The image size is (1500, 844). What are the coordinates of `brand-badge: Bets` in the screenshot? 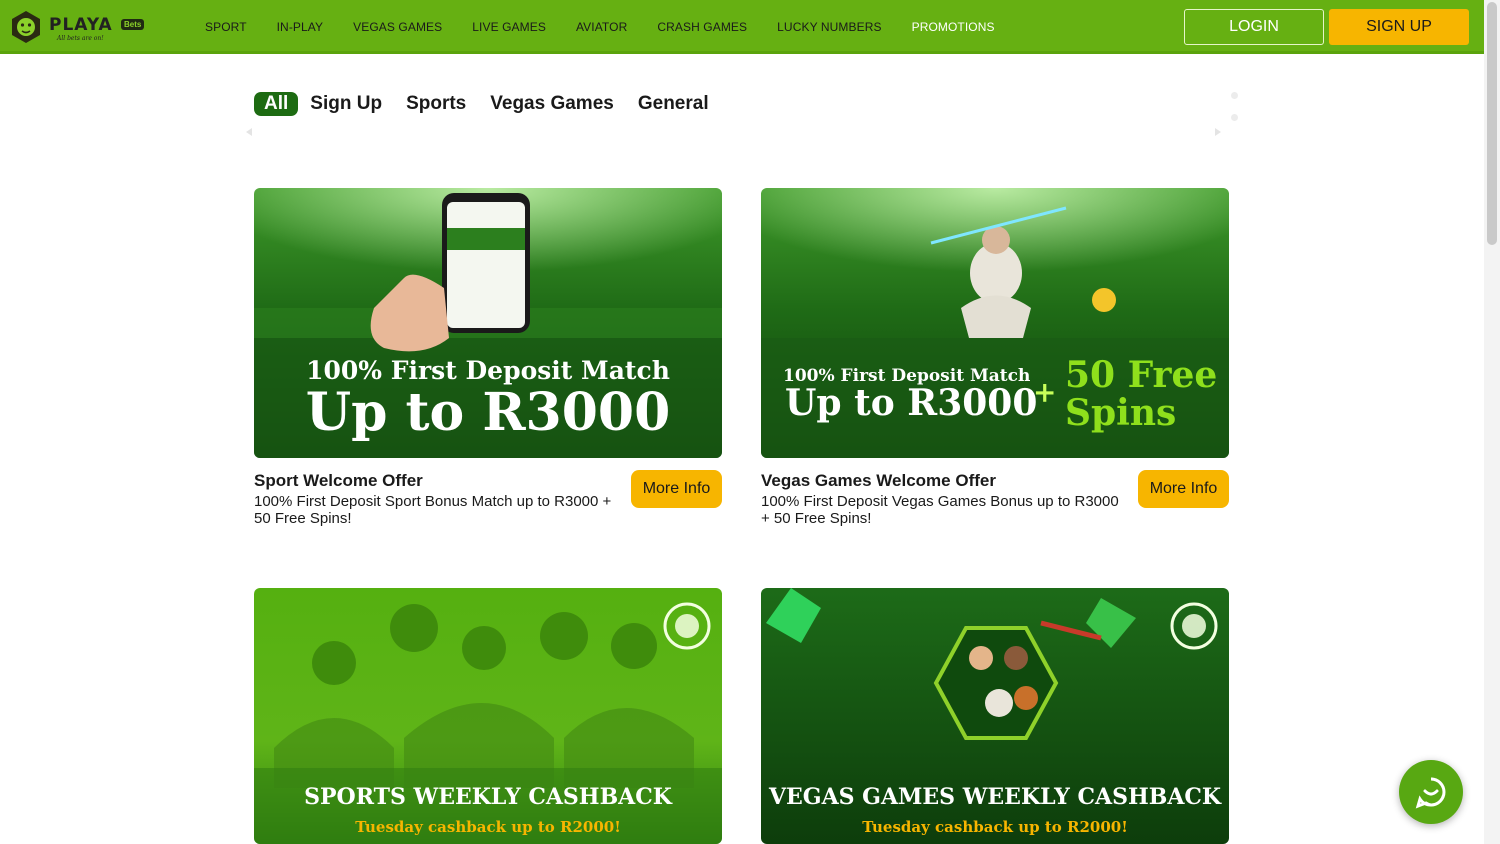 It's located at (133, 24).